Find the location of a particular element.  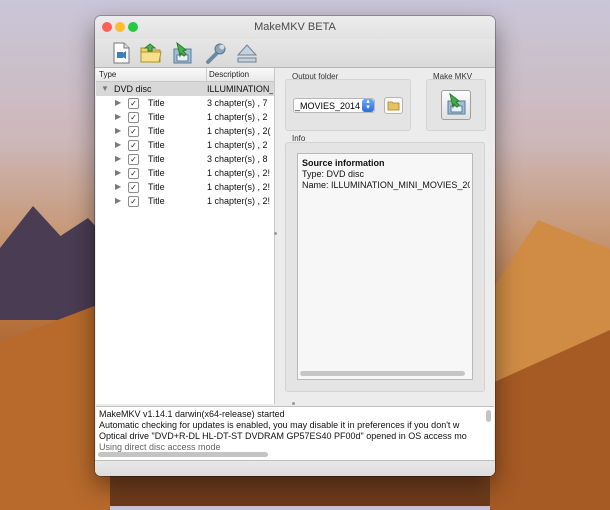

open-files-button is located at coordinates (121, 53).